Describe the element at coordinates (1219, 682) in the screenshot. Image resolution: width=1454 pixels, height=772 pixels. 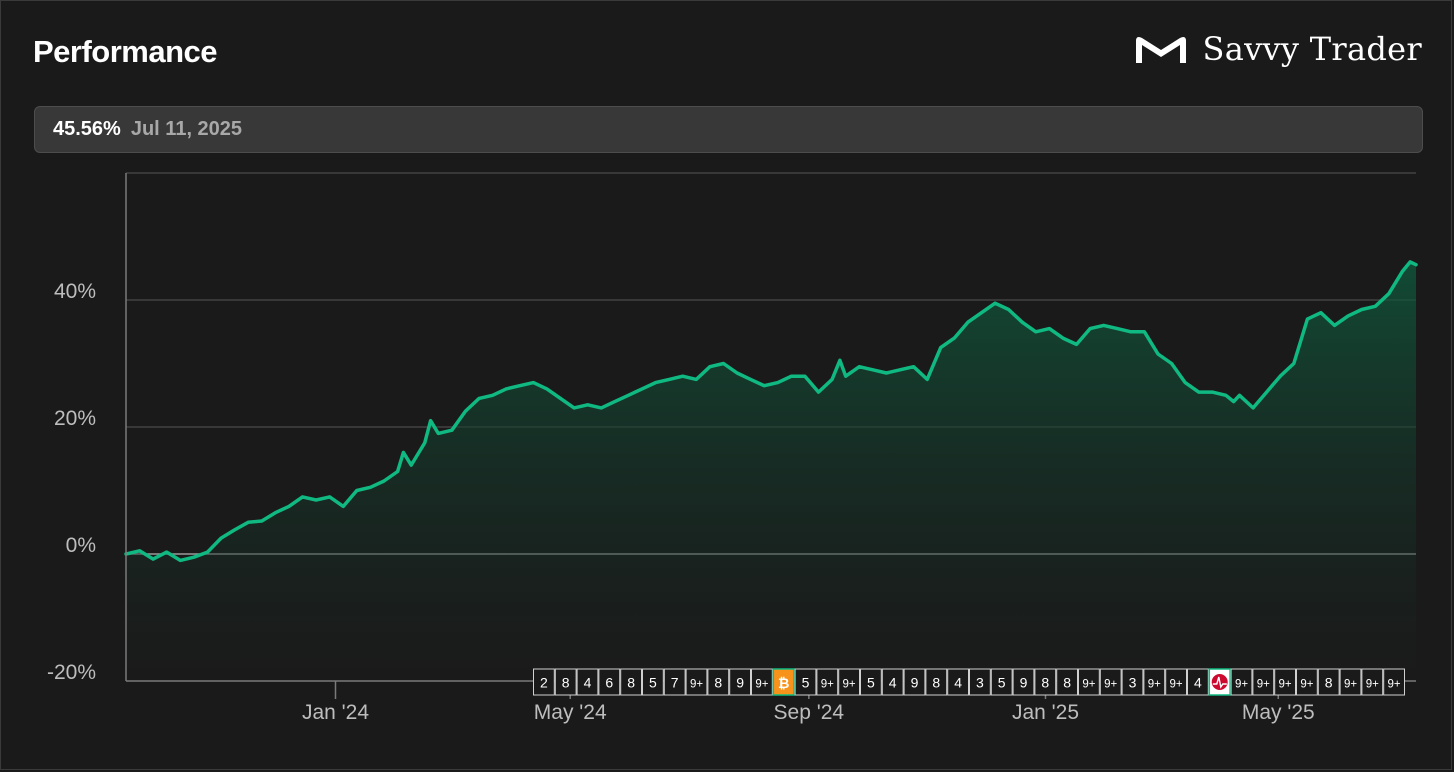
I see `event-marker` at that location.